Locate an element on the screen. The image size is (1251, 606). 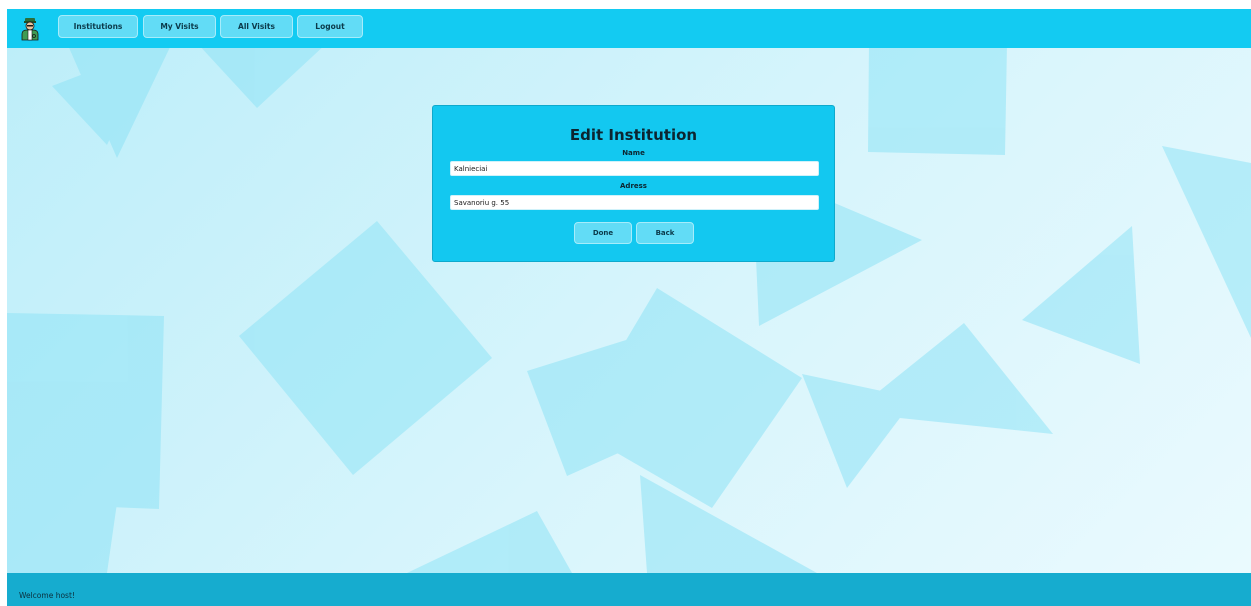
nav-my-visits-button: My Visits is located at coordinates (179, 26).